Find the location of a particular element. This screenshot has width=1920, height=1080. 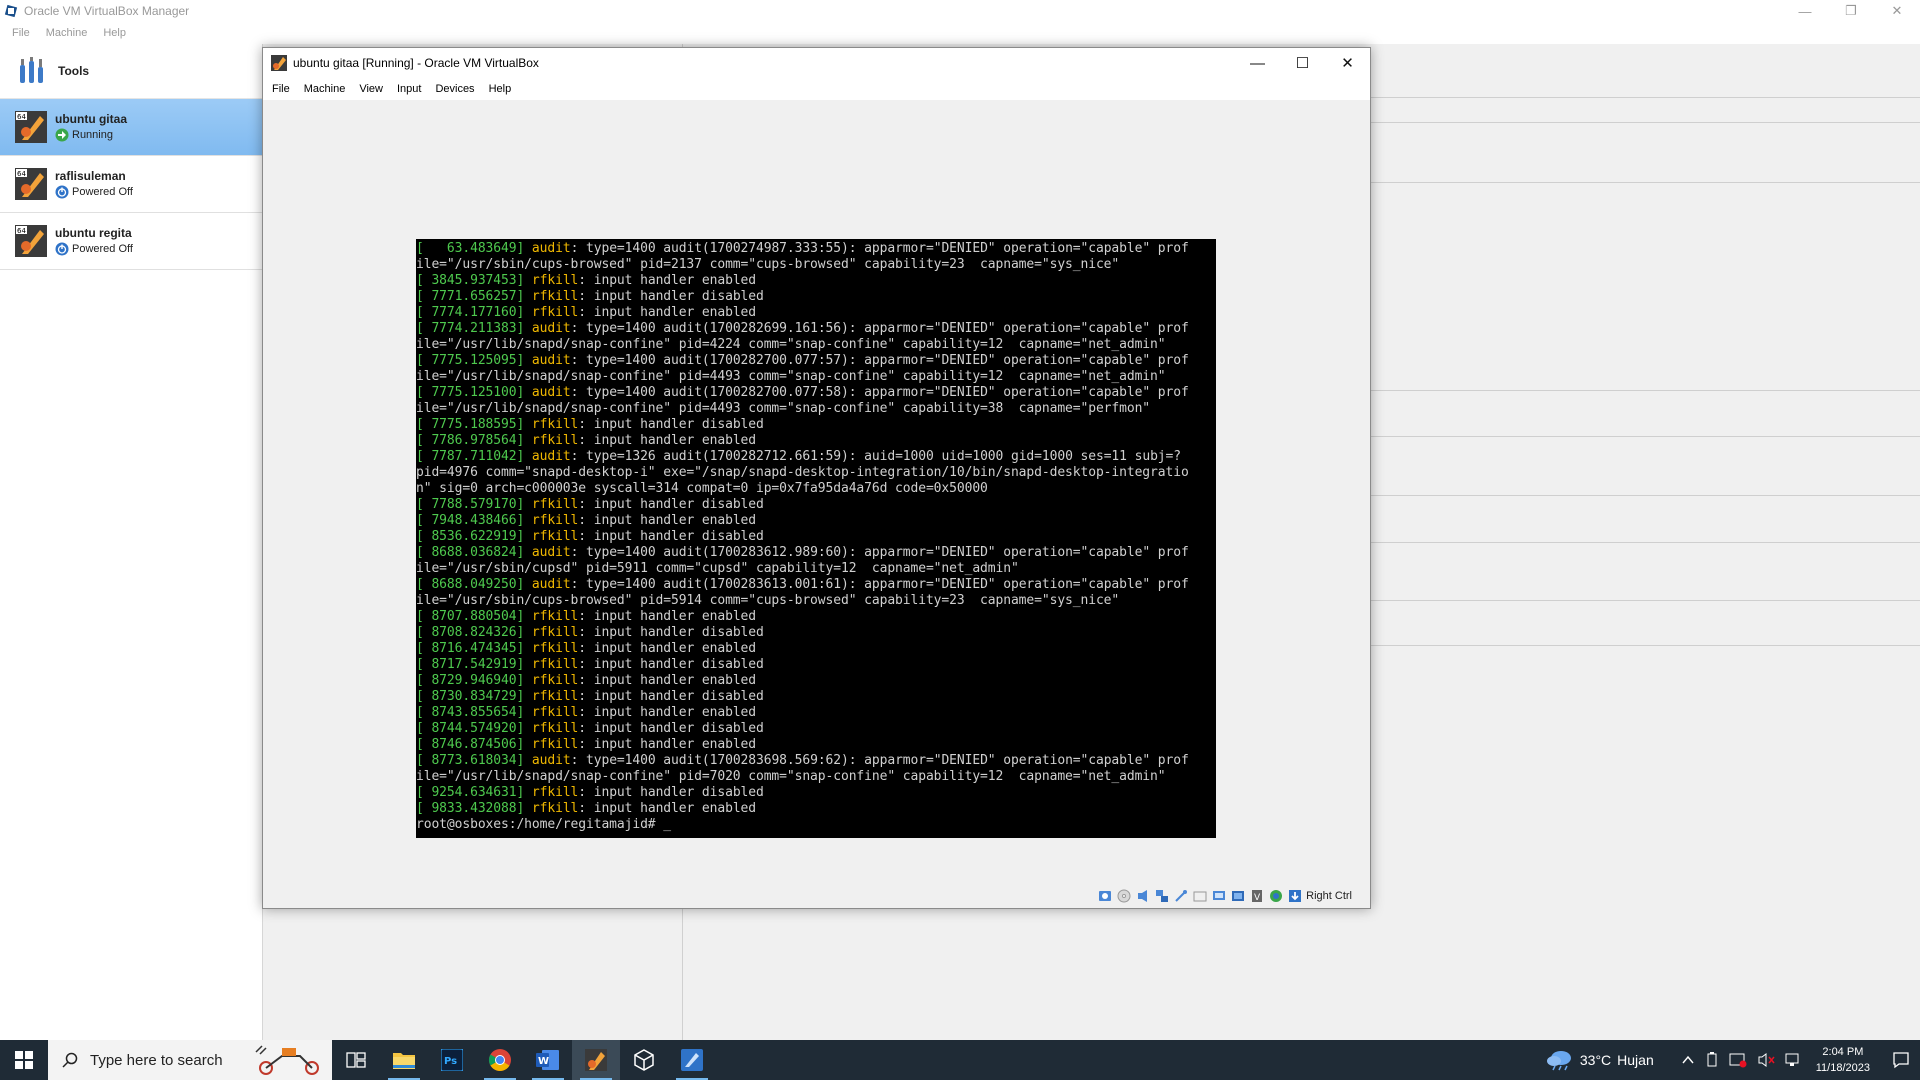

vm-menu-devices: Devices is located at coordinates (454, 89).